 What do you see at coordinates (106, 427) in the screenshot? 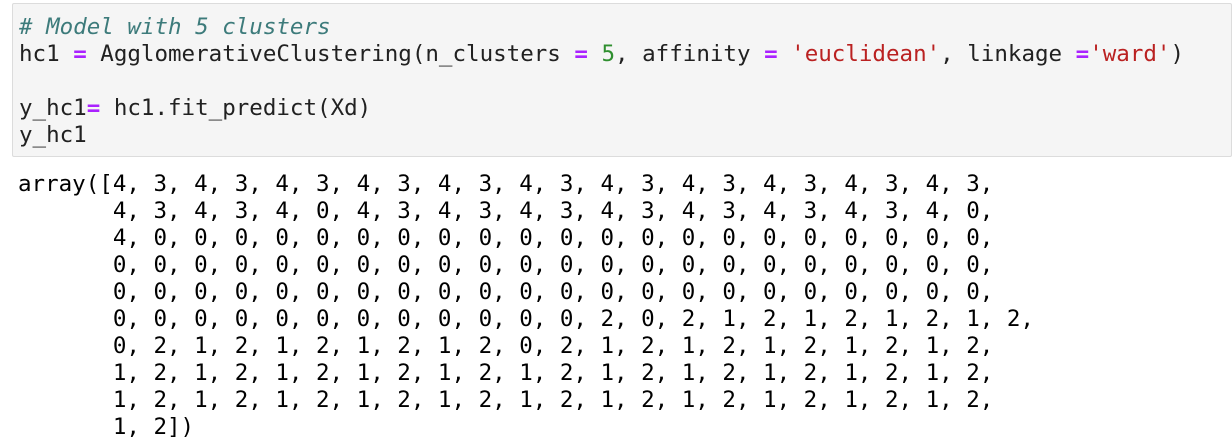
I see `output-line: 1, 2])` at bounding box center [106, 427].